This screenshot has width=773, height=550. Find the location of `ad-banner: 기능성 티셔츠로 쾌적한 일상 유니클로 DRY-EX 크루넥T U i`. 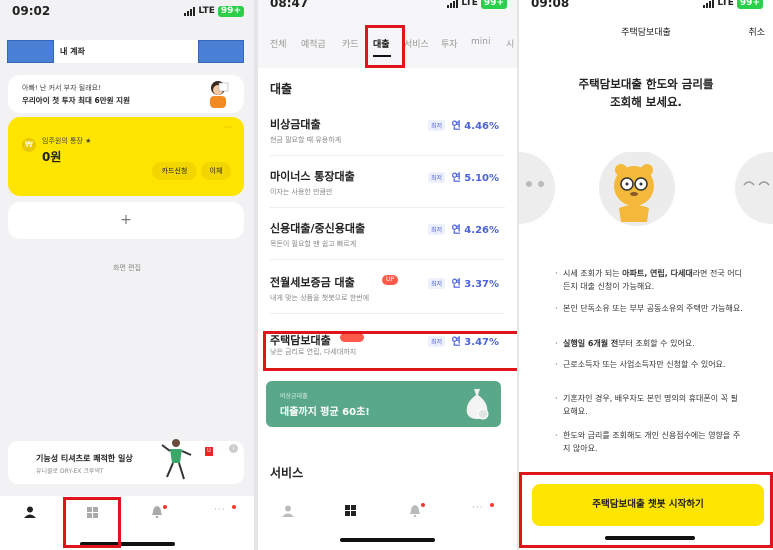

ad-banner: 기능성 티셔츠로 쾌적한 일상 유니클로 DRY-EX 크루넥T U i is located at coordinates (126, 461).